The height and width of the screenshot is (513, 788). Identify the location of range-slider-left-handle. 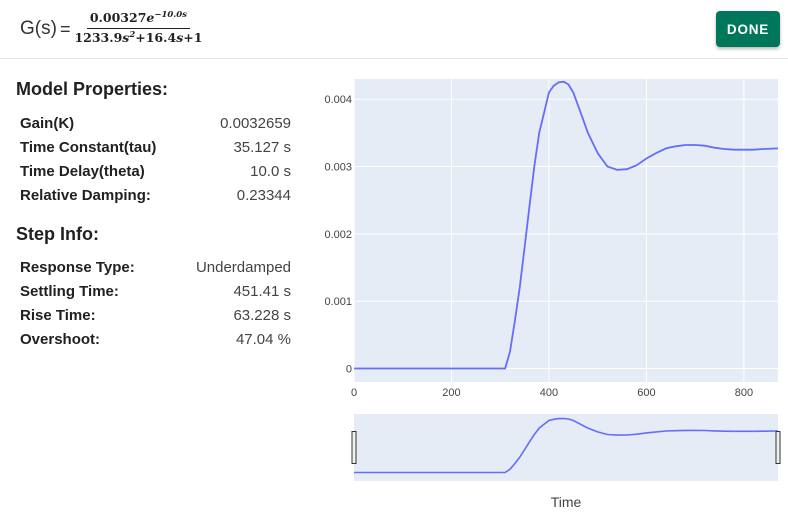
(354, 447).